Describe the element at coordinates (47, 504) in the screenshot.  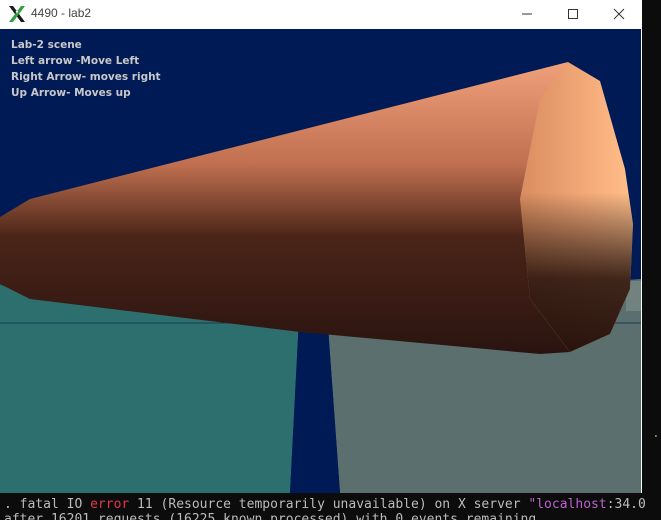
I see `terminal-text: . fatal IO` at that location.